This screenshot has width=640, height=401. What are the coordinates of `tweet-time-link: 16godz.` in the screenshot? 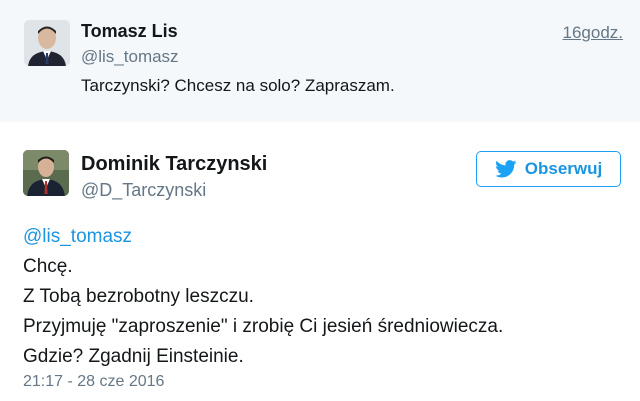 It's located at (593, 33).